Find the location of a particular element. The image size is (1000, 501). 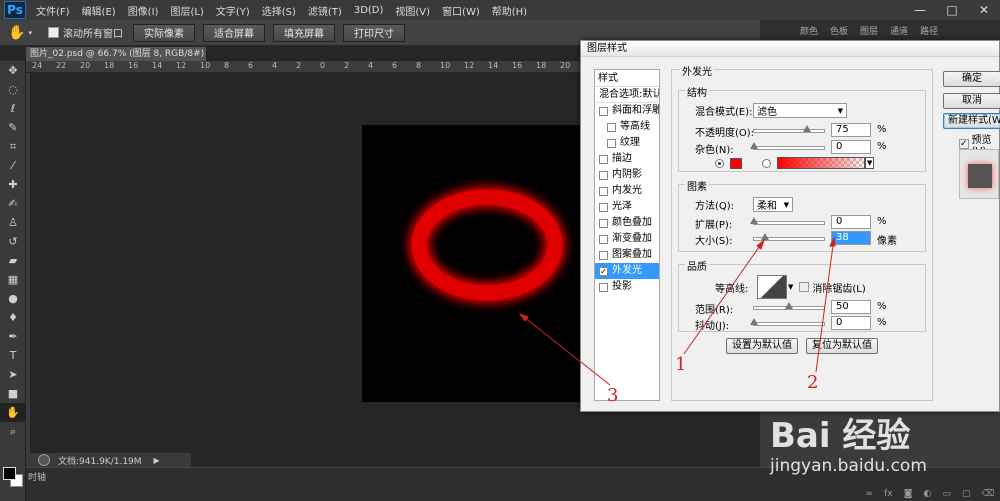

menu-image: 图像(I) is located at coordinates (143, 10).